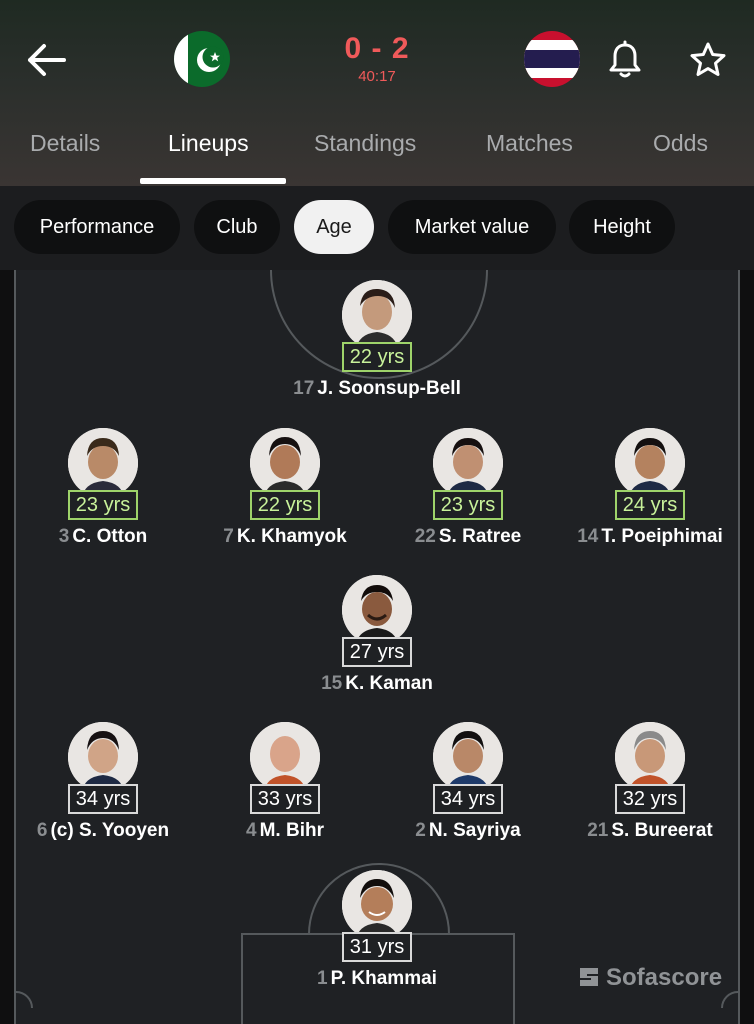  What do you see at coordinates (383, 978) in the screenshot?
I see `player-name: P. Khammai` at bounding box center [383, 978].